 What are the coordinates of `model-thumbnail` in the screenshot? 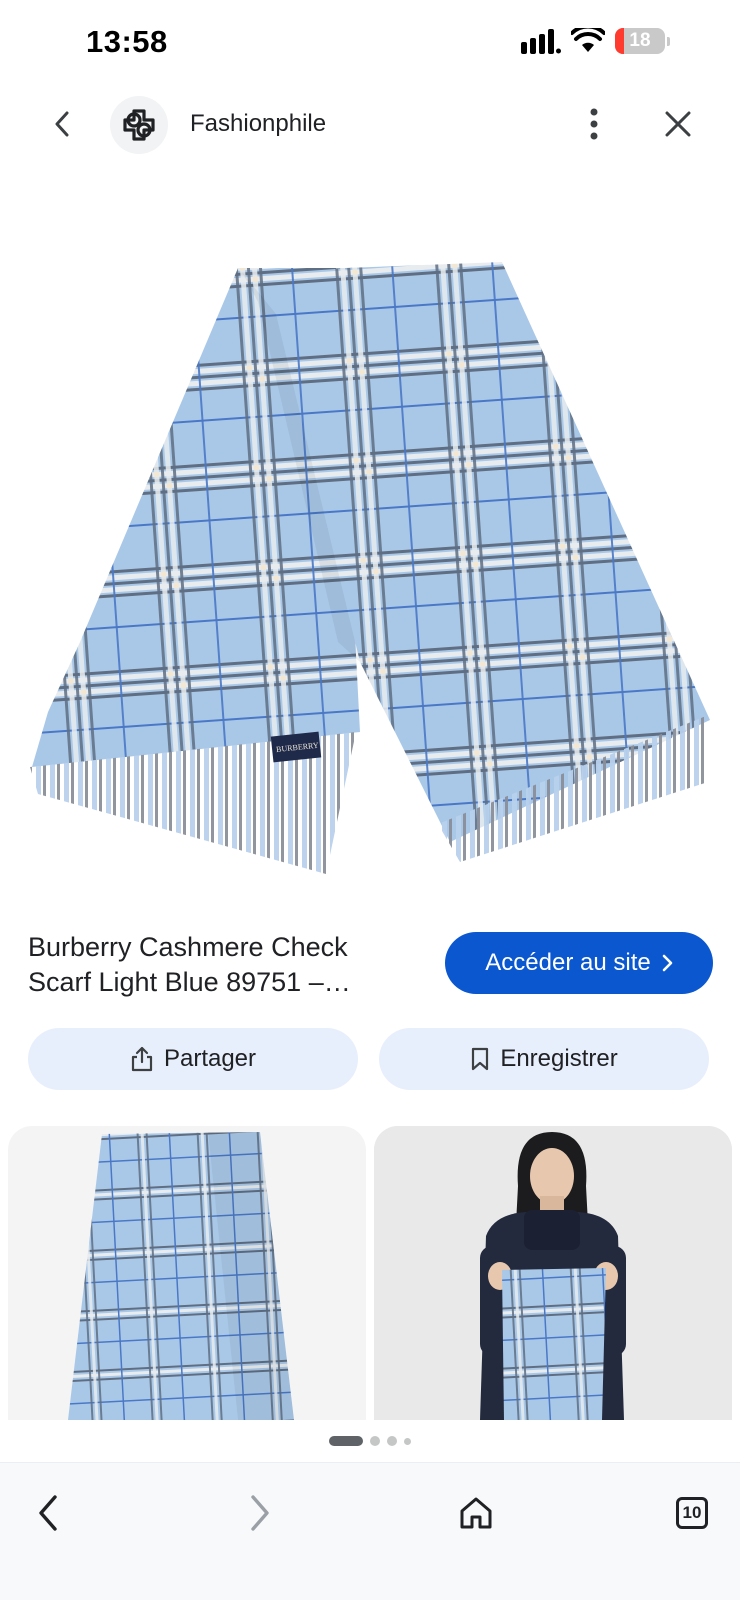 It's located at (553, 1273).